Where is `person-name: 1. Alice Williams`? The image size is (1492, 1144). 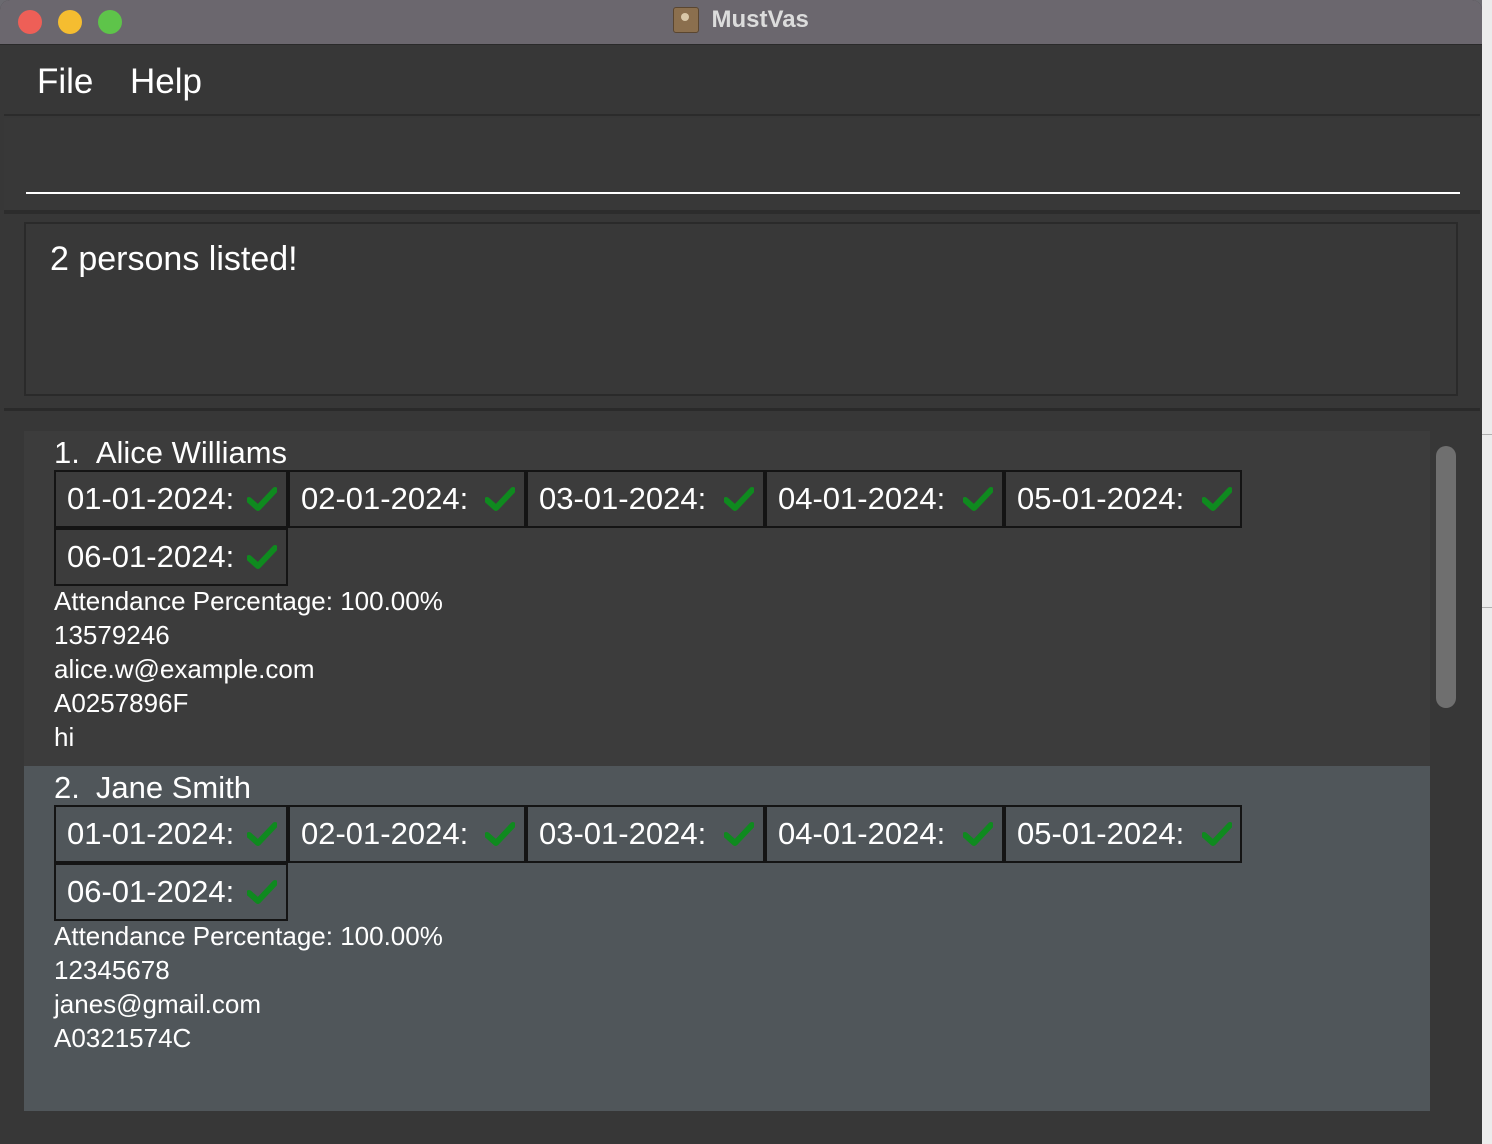
person-name: 1. Alice Williams is located at coordinates (170, 453).